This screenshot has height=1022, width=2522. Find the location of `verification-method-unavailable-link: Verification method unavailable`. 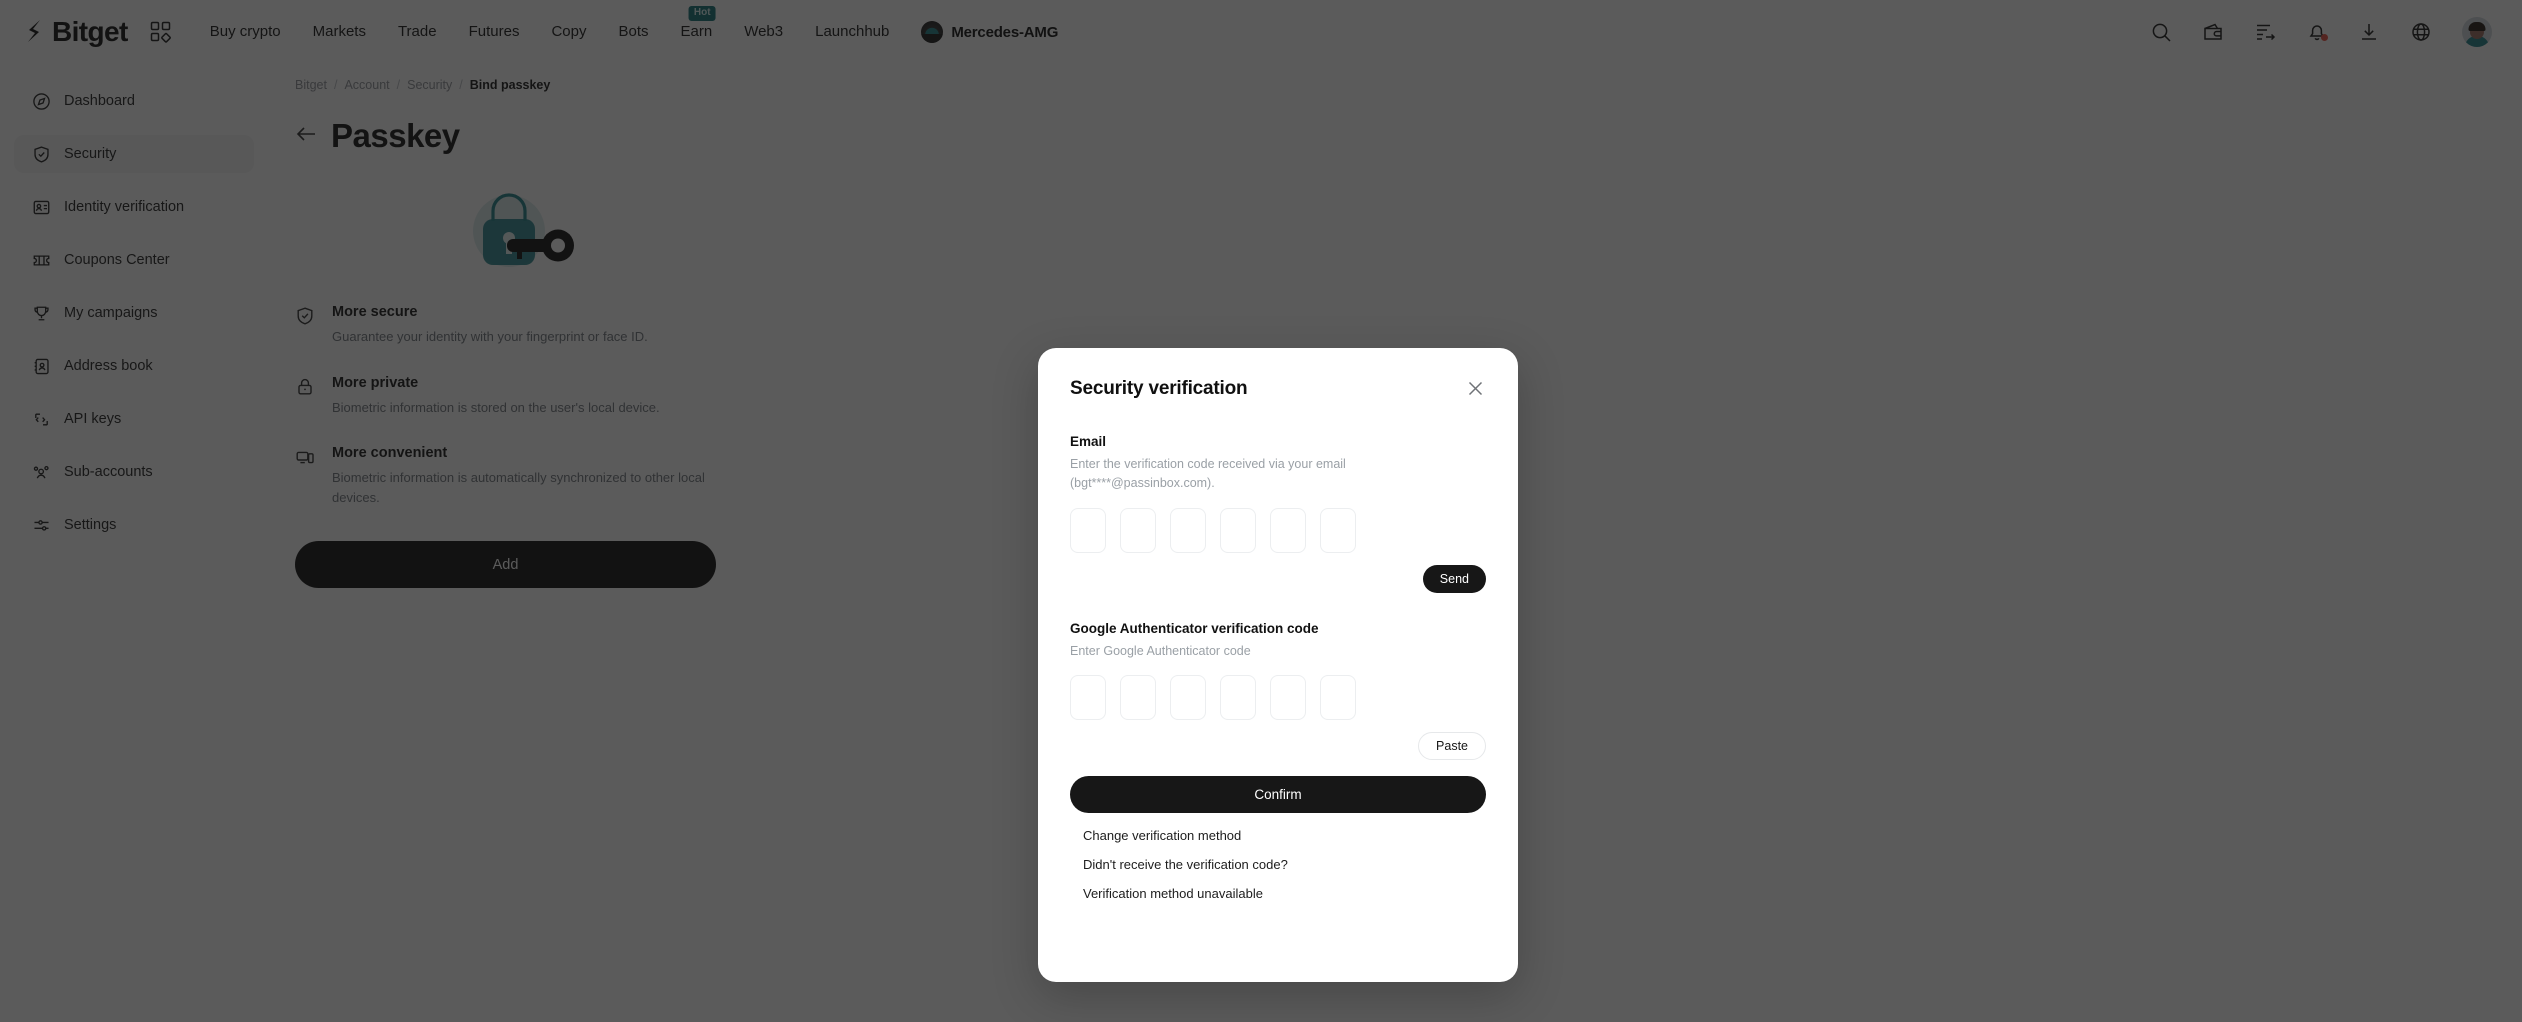

verification-method-unavailable-link: Verification method unavailable is located at coordinates (1173, 893).